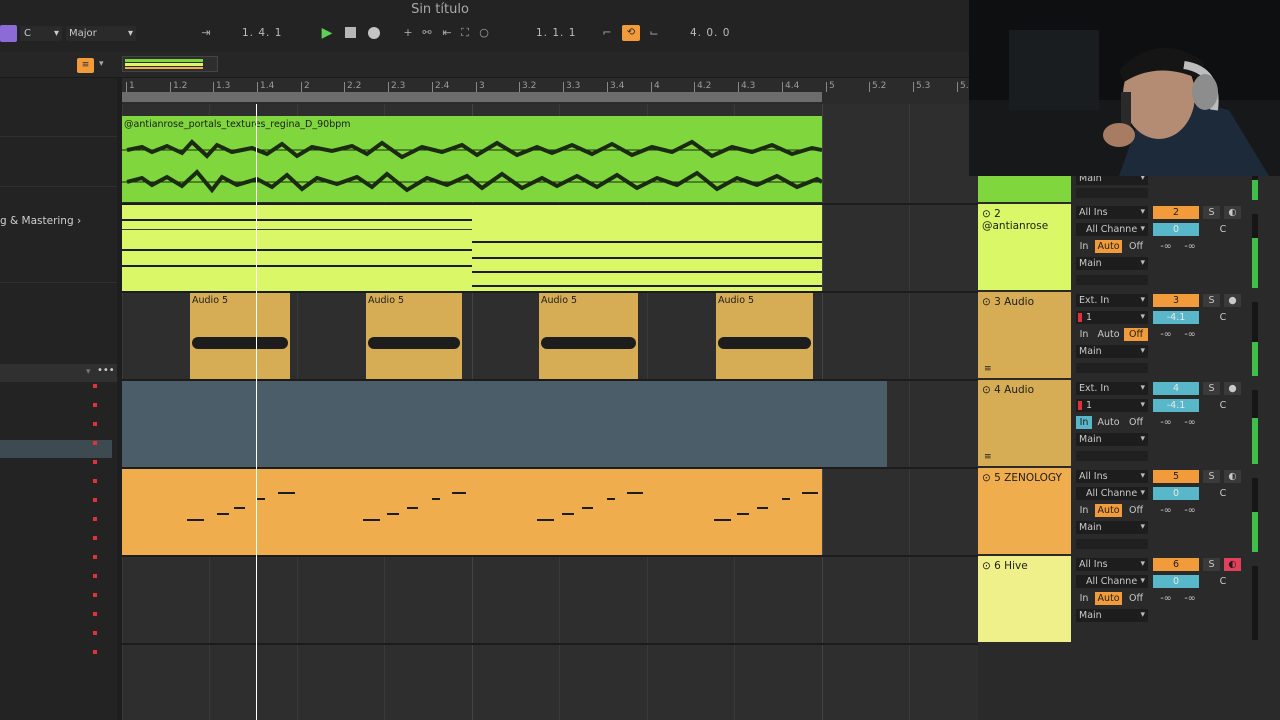 Image resolution: width=1280 pixels, height=720 pixels. Describe the element at coordinates (427, 33) in the screenshot. I see `link-icon: ⚯` at that location.